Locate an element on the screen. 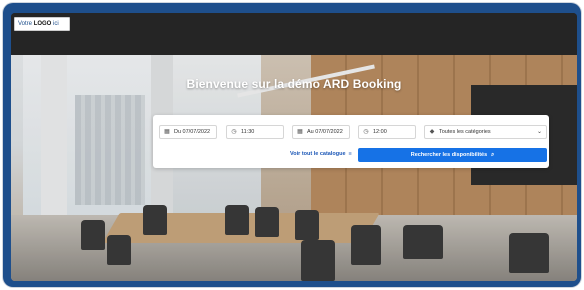  logo-prefix: Votre is located at coordinates (25, 24).